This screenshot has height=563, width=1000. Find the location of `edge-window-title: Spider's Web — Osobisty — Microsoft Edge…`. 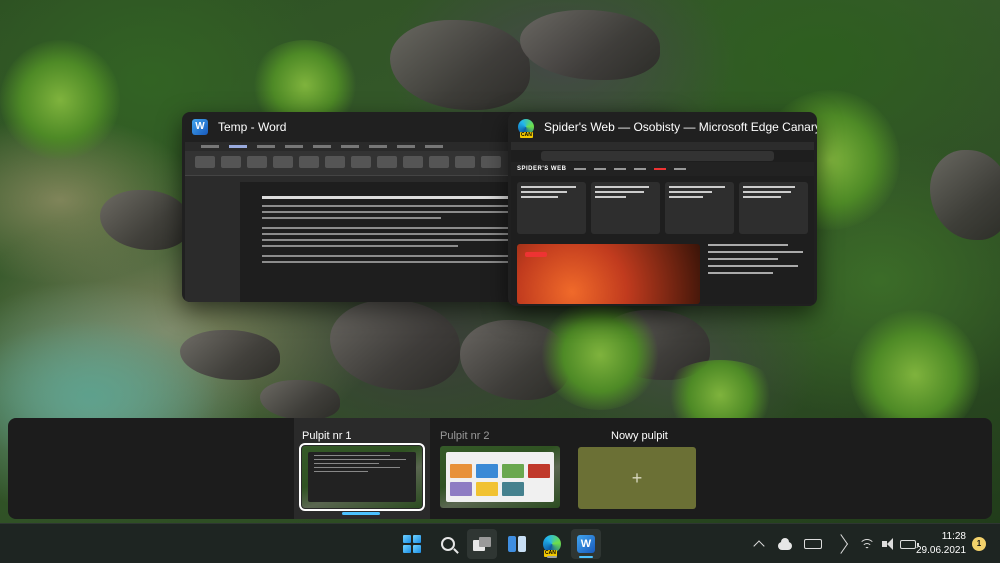

edge-window-title: Spider's Web — Osobisty — Microsoft Edge… is located at coordinates (680, 127).